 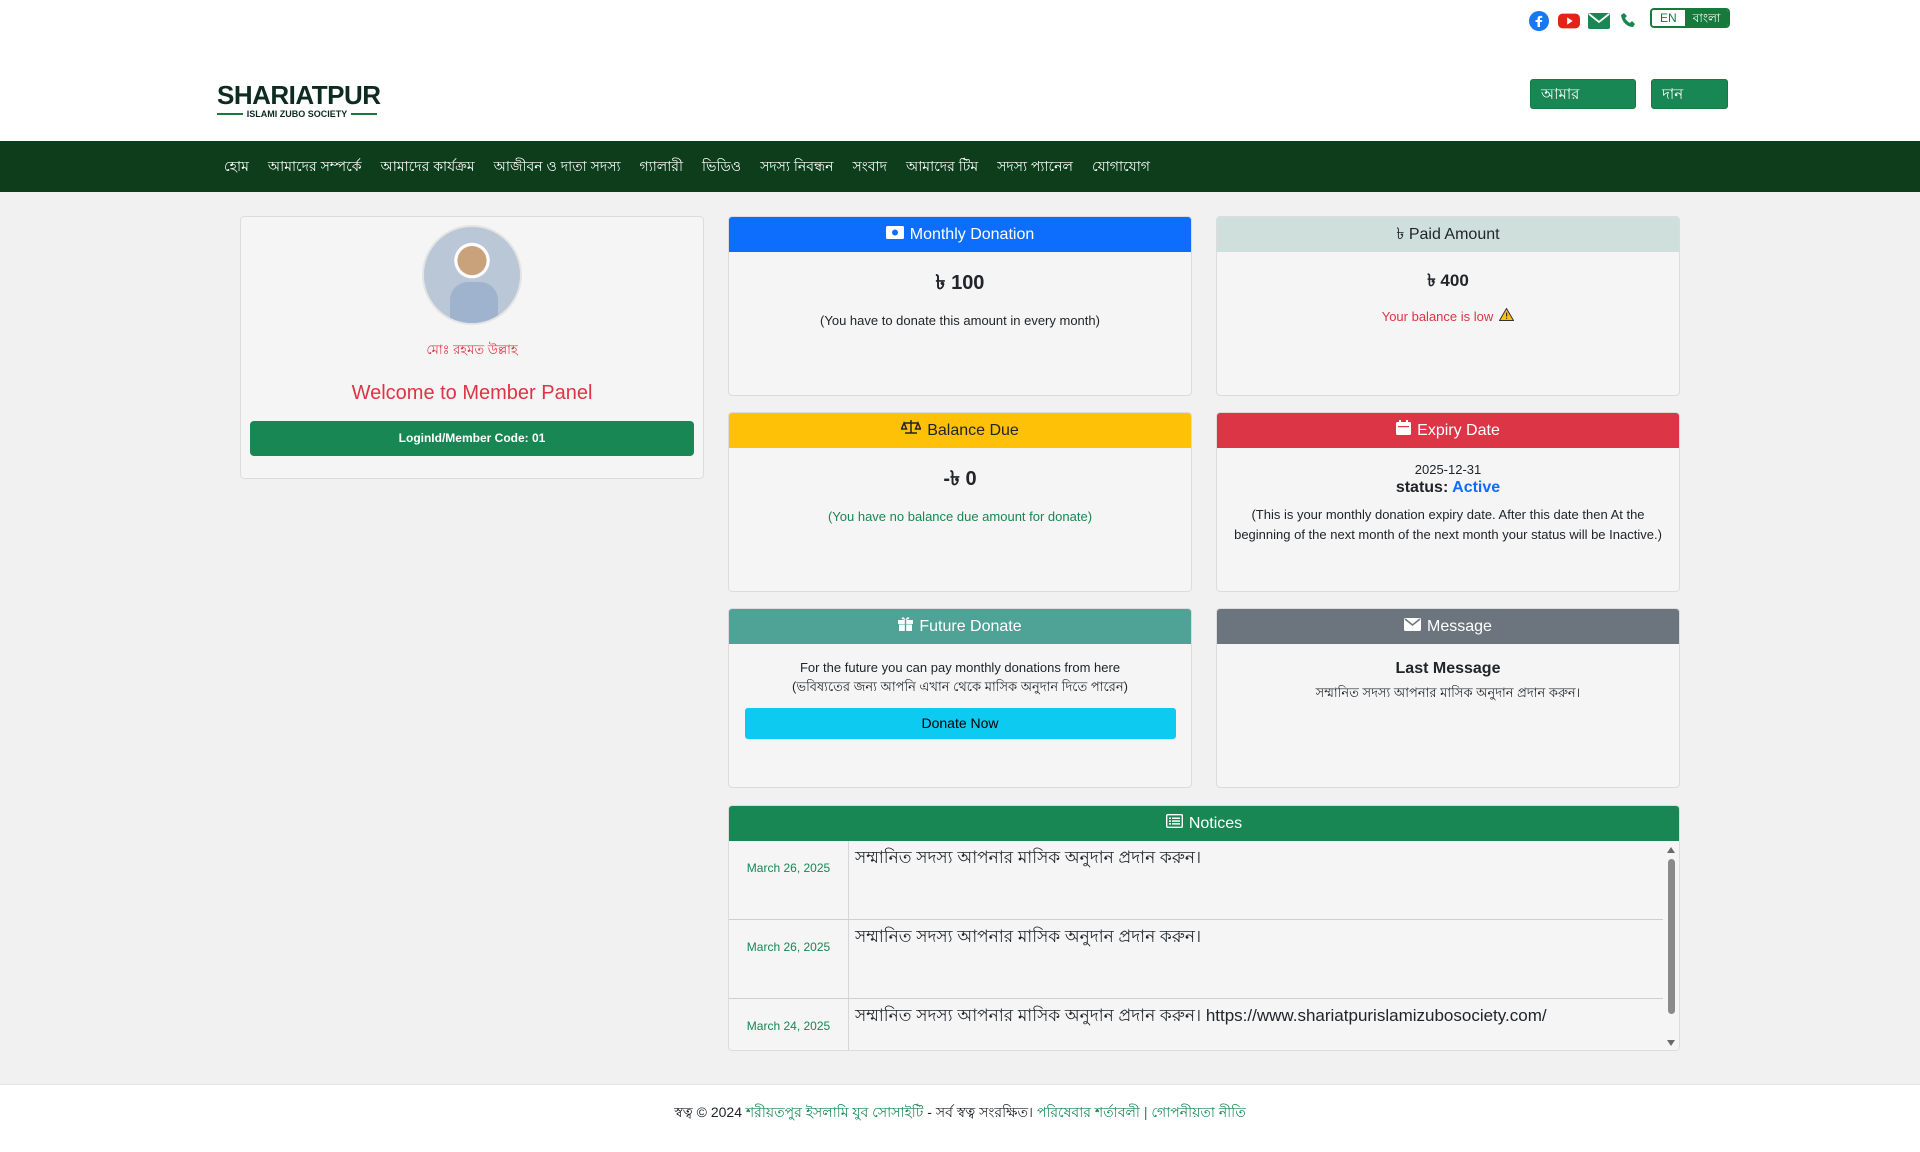 I want to click on avatar, so click(x=472, y=275).